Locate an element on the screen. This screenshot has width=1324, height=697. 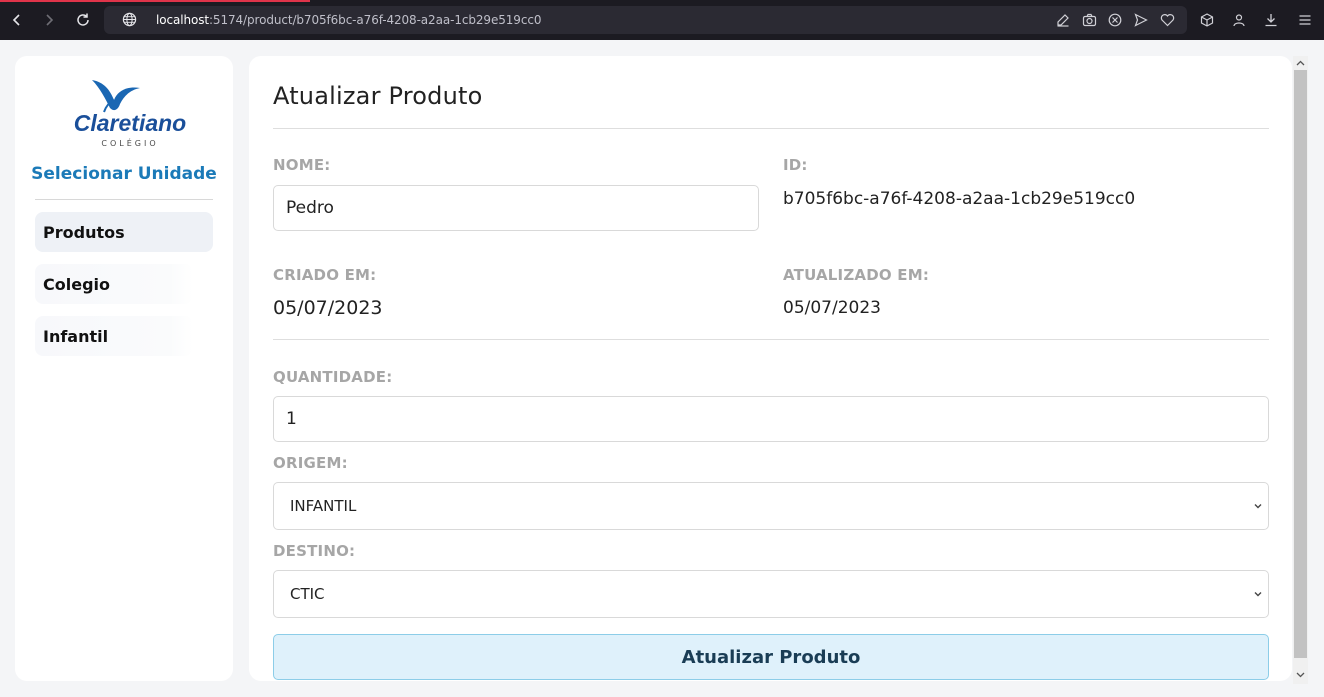
id-label: ID: is located at coordinates (795, 165).